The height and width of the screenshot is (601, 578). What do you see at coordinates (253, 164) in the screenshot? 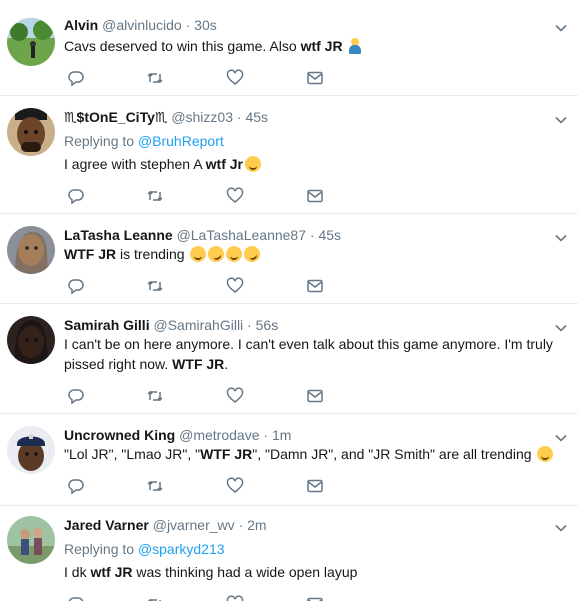
I see `flushed-face-emoji` at bounding box center [253, 164].